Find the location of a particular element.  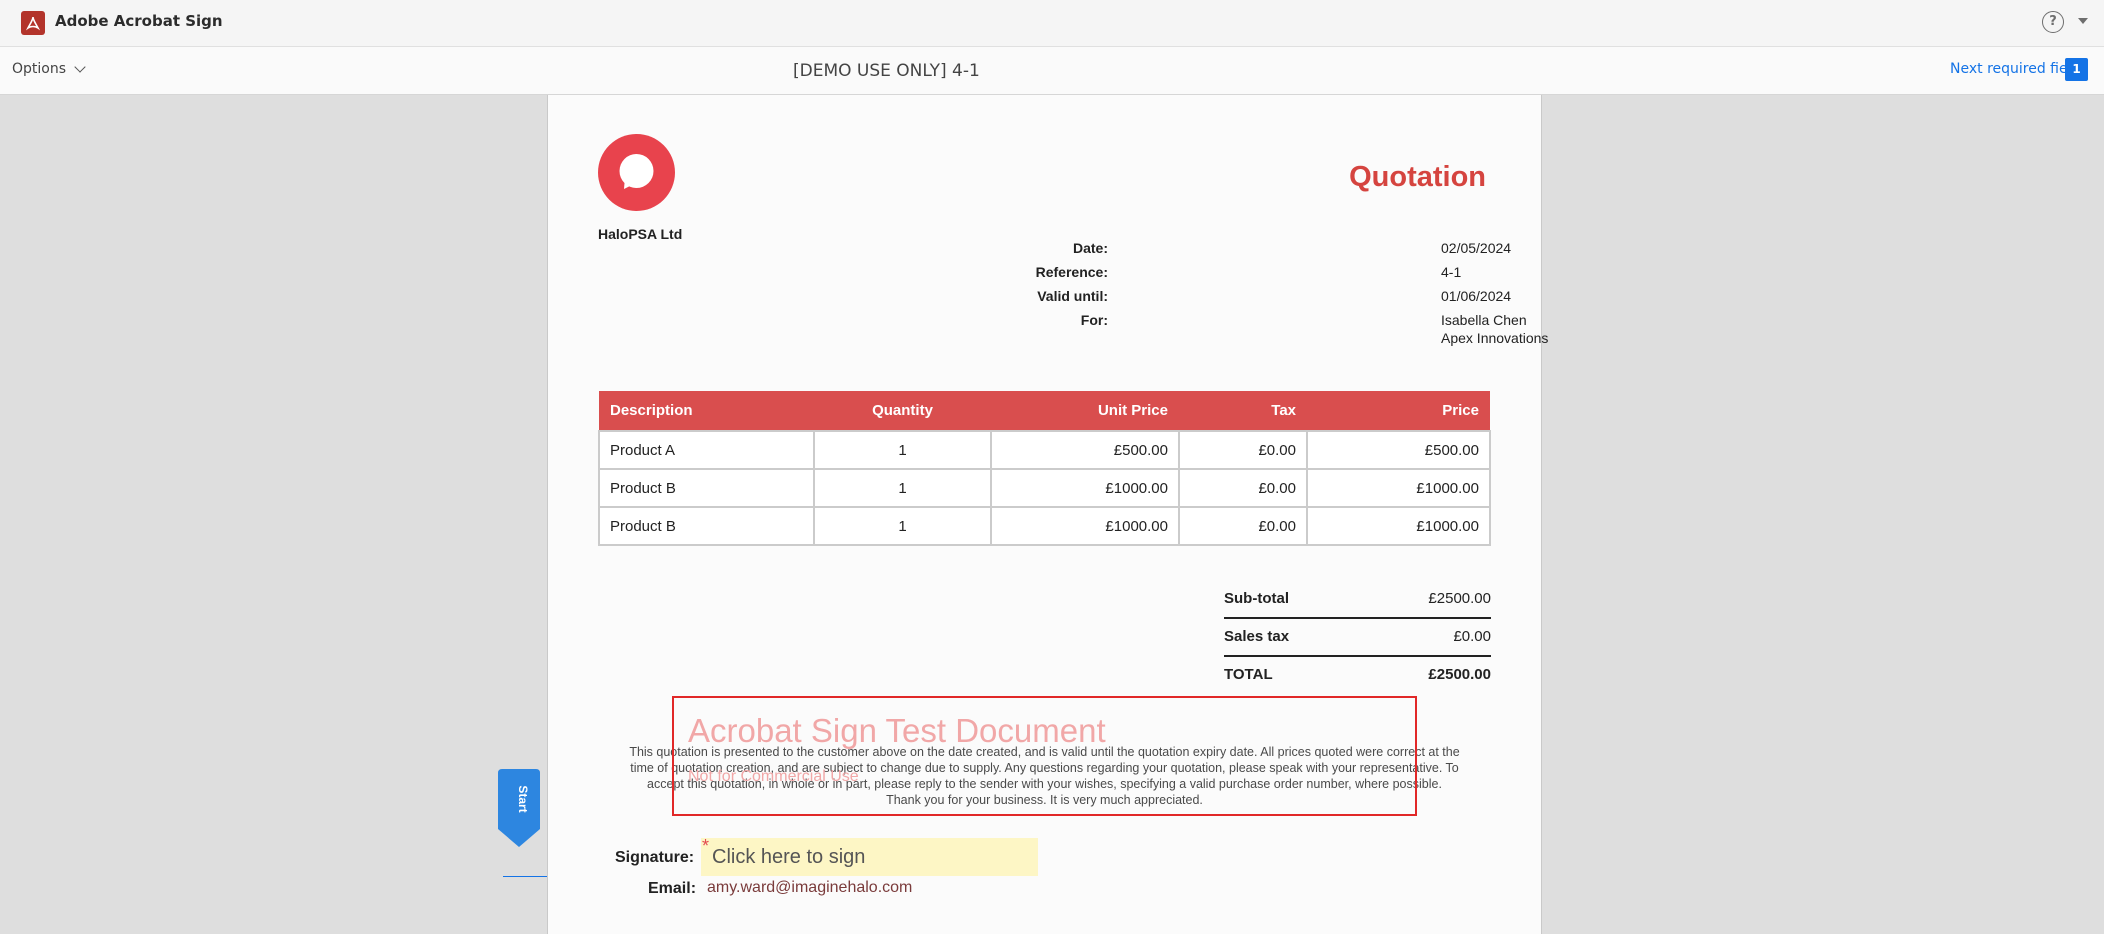

meta-value: 02/05/2024 is located at coordinates (1476, 248).